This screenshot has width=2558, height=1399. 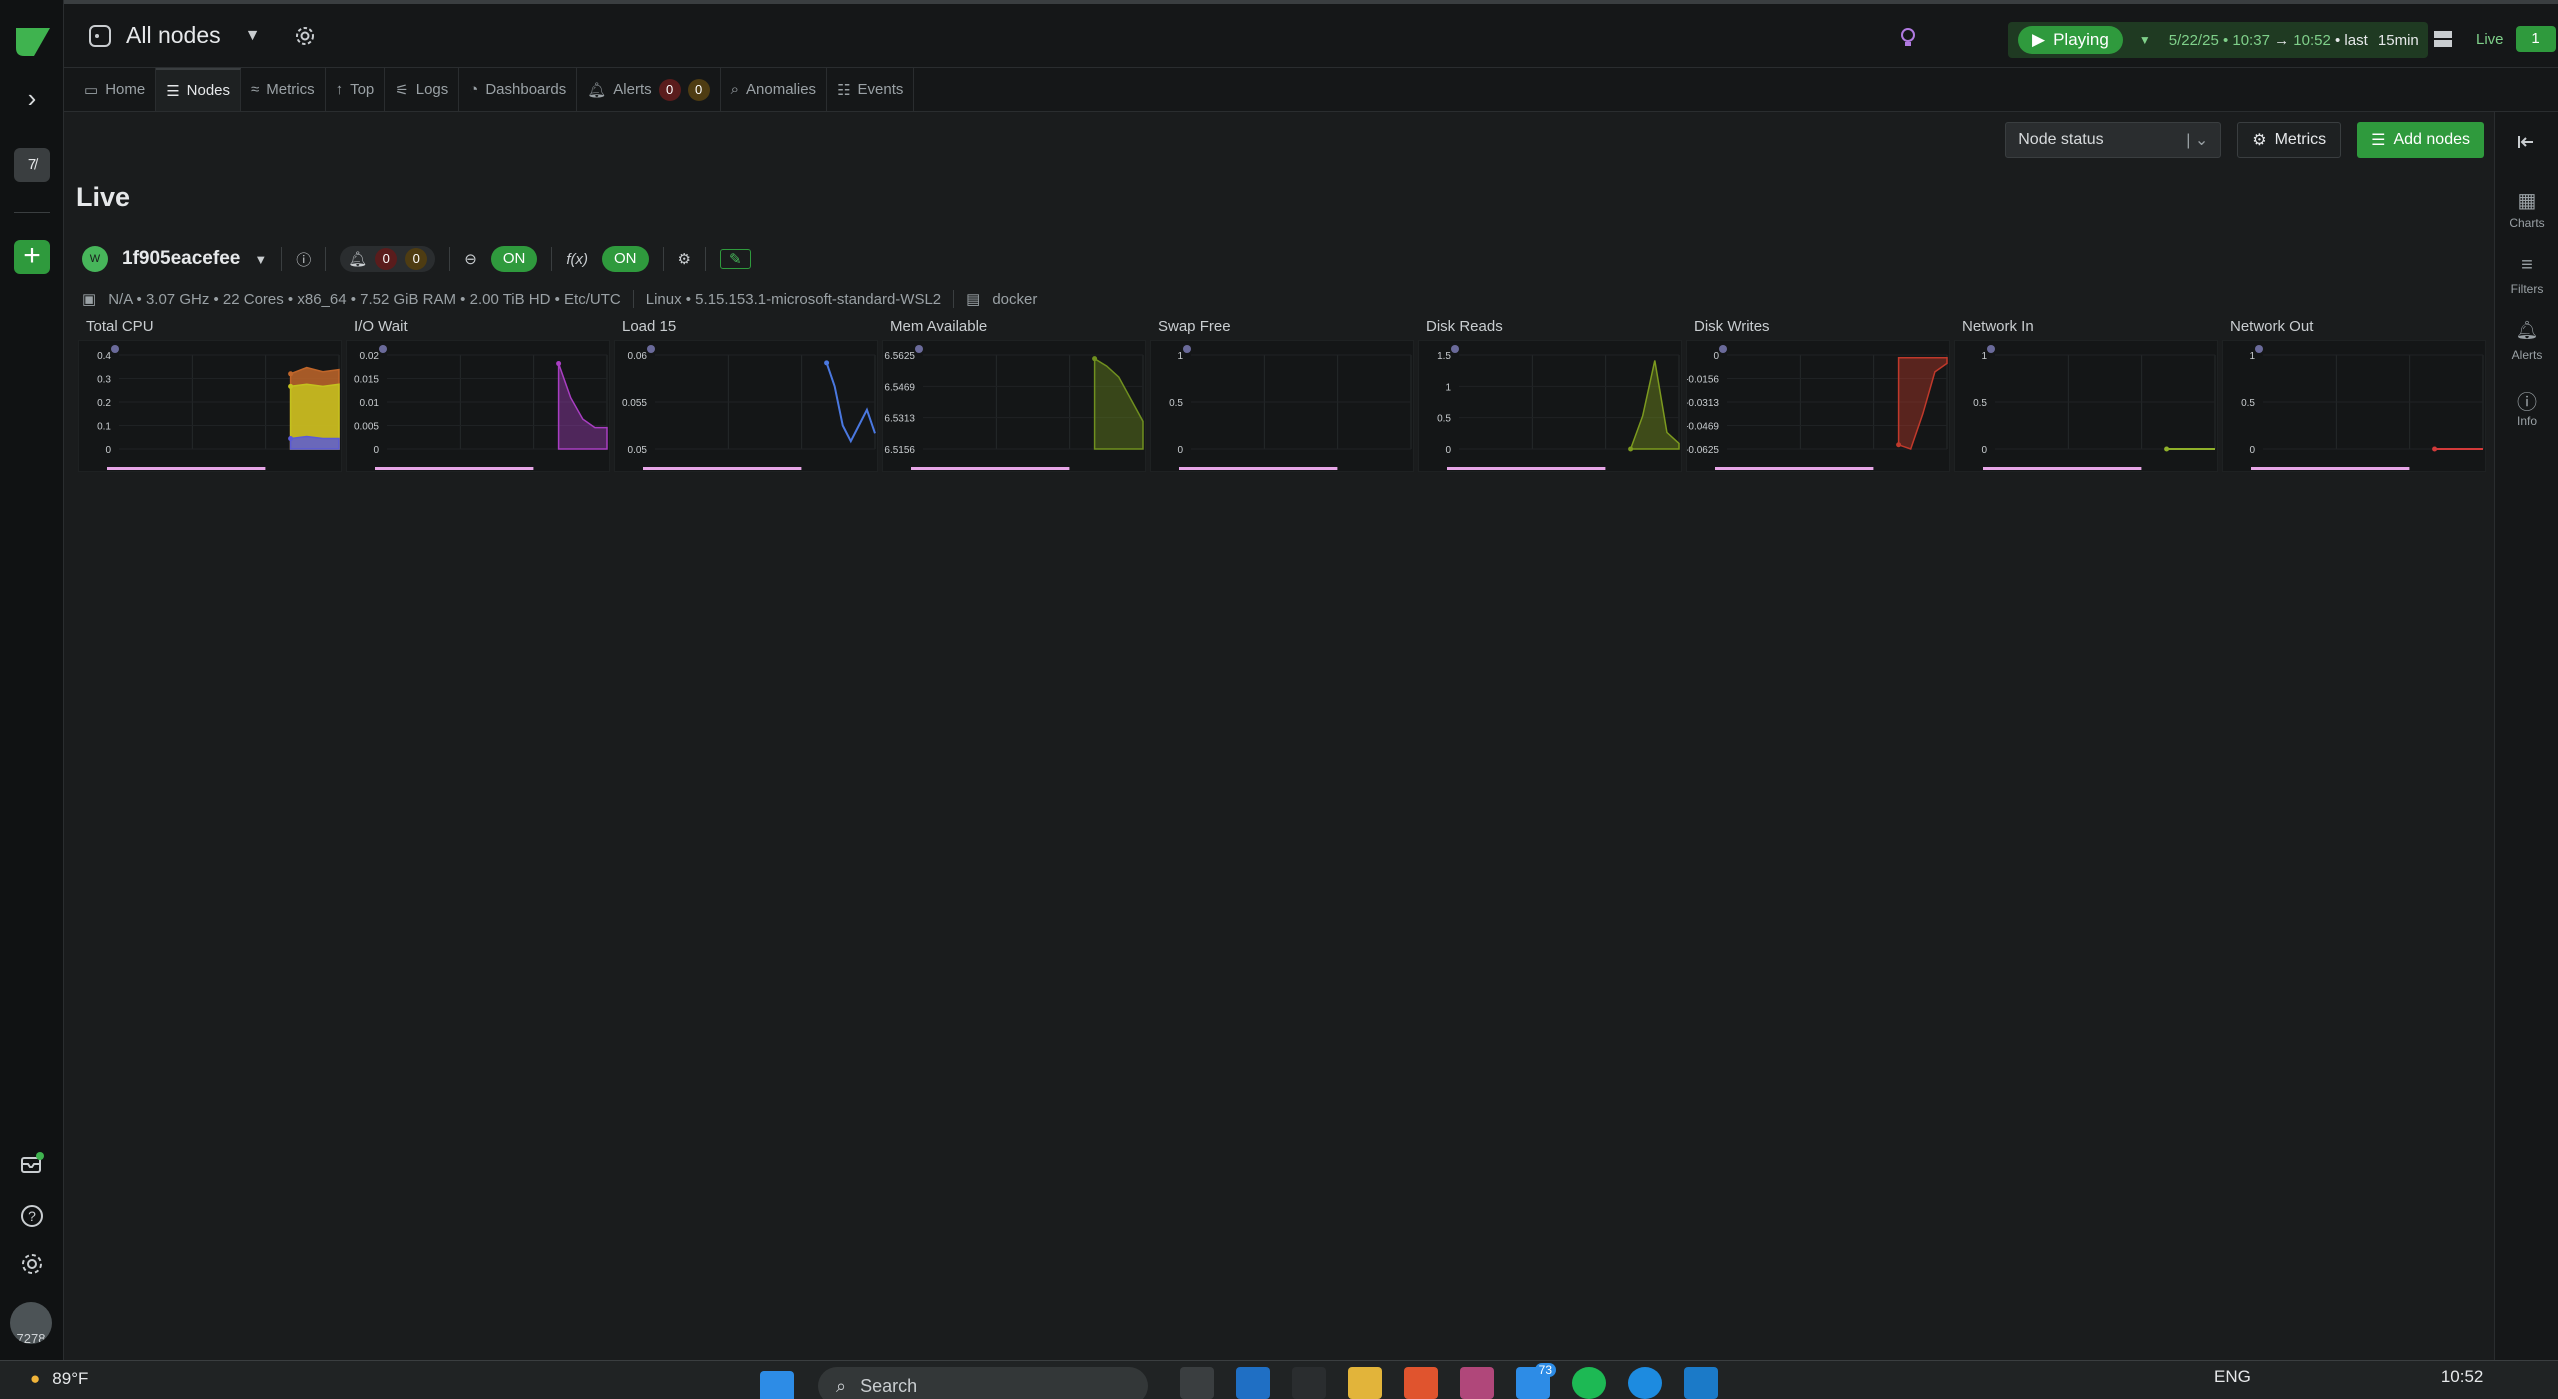 I want to click on mail-icon: 73, so click(x=1536, y=1381).